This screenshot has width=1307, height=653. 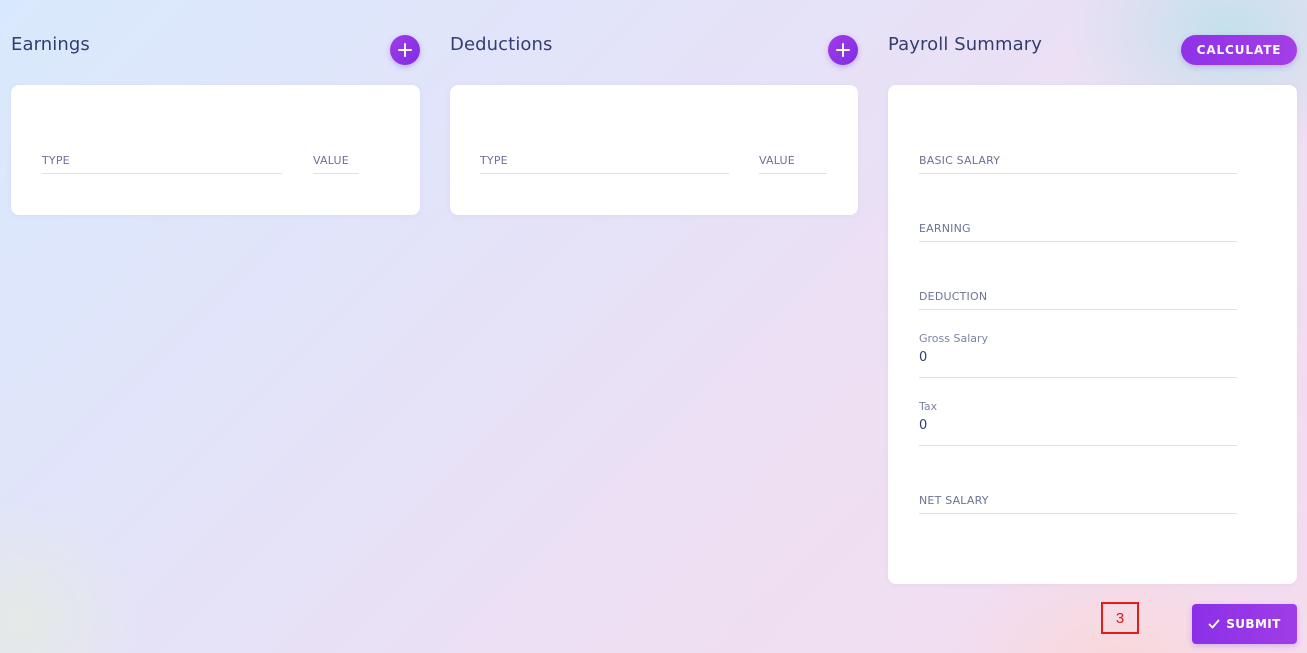 What do you see at coordinates (50, 44) in the screenshot?
I see `earnings-title: Earnings` at bounding box center [50, 44].